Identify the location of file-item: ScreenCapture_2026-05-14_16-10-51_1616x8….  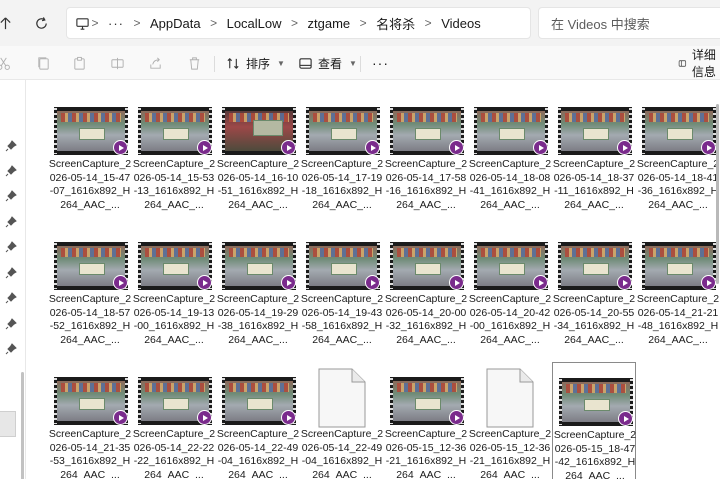
(258, 157).